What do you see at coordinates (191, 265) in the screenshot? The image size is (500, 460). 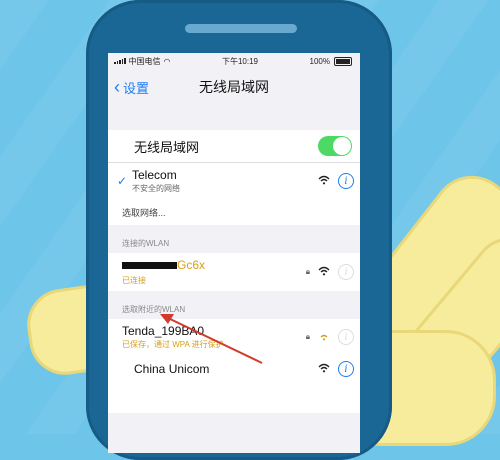 I see `connected-network-name: Gc6x` at bounding box center [191, 265].